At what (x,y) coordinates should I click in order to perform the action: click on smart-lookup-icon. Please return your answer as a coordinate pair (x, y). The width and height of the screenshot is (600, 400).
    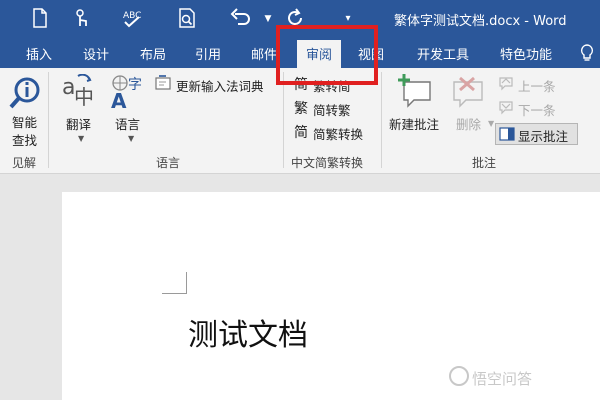
    Looking at the image, I should click on (25, 95).